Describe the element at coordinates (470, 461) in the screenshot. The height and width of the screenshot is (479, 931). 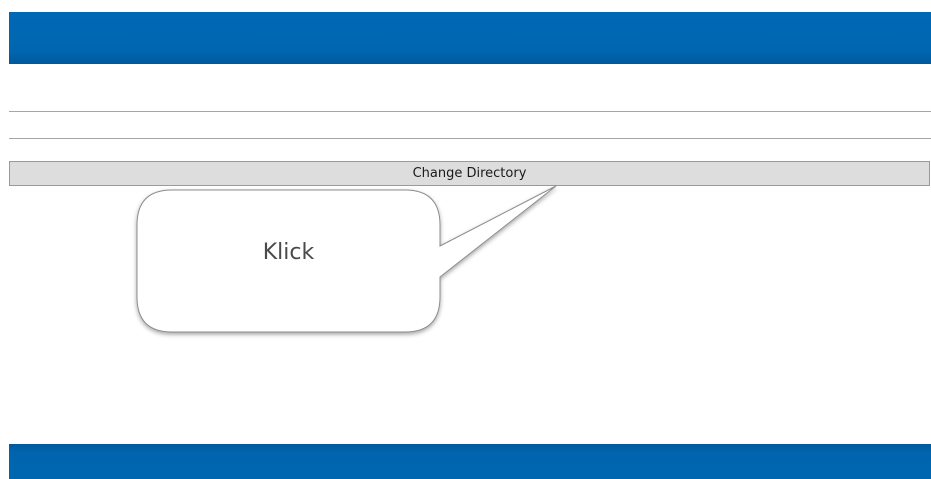
I see `footer-bar` at that location.